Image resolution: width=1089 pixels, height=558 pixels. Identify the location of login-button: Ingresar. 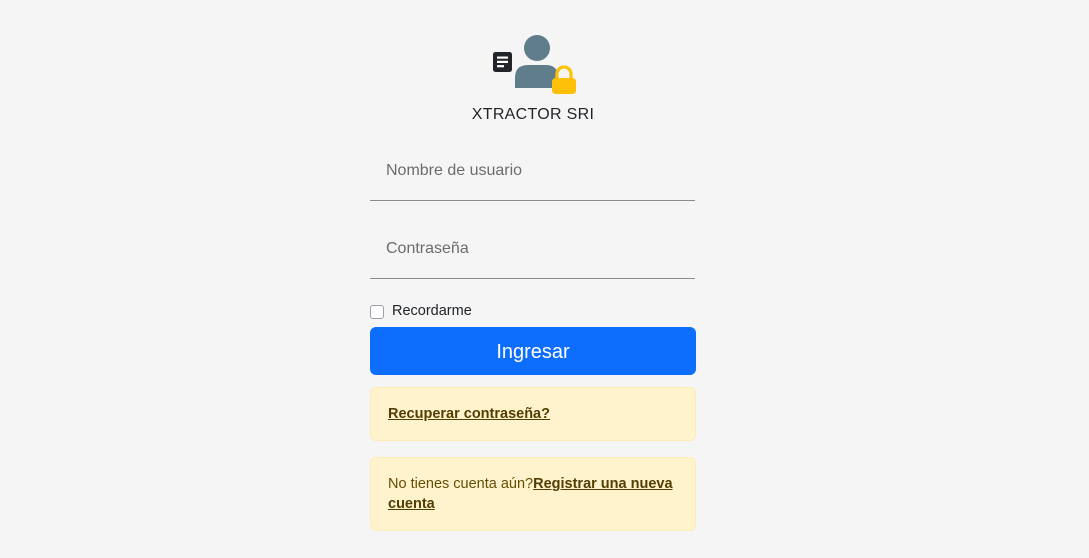
(533, 351).